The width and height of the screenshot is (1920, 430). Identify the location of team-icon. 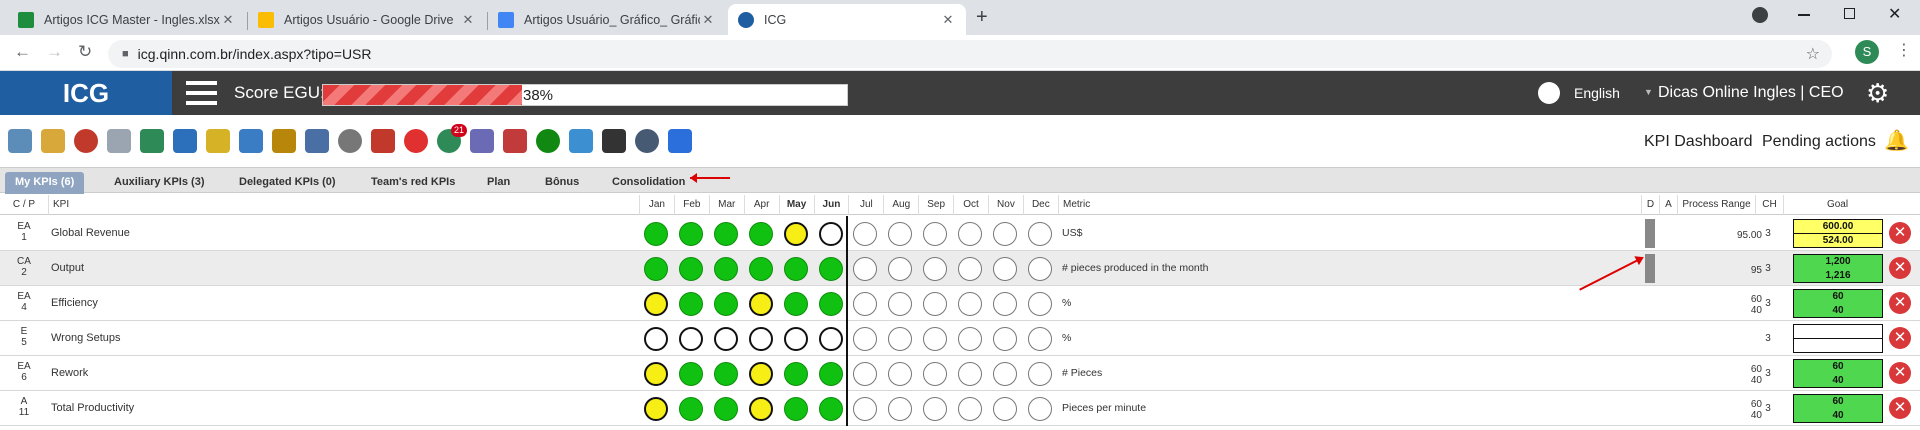
(251, 141).